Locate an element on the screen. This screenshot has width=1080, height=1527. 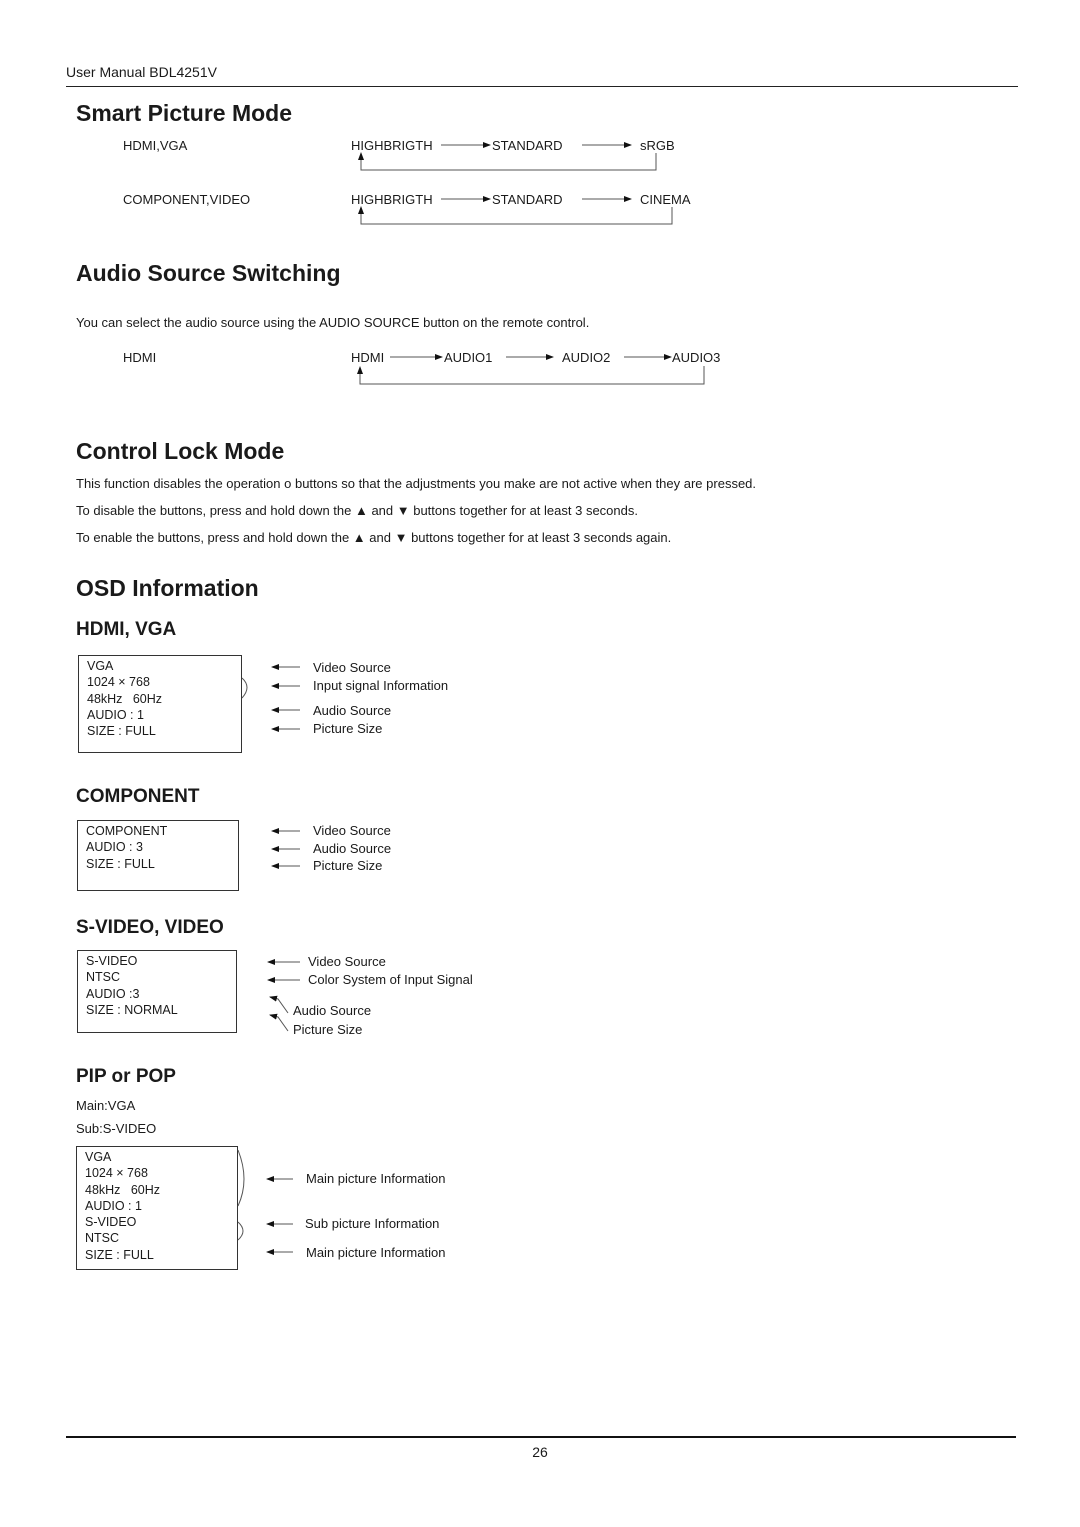
osd-heading: OSD Information is located at coordinates (167, 588).